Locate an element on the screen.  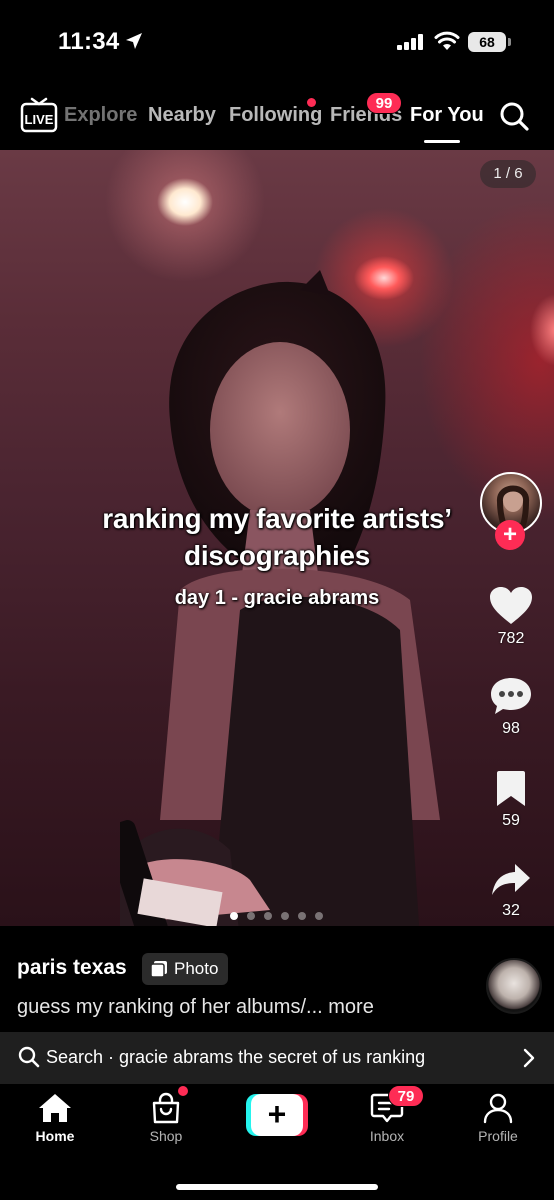
shopping-bag-icon is located at coordinates (166, 1108).